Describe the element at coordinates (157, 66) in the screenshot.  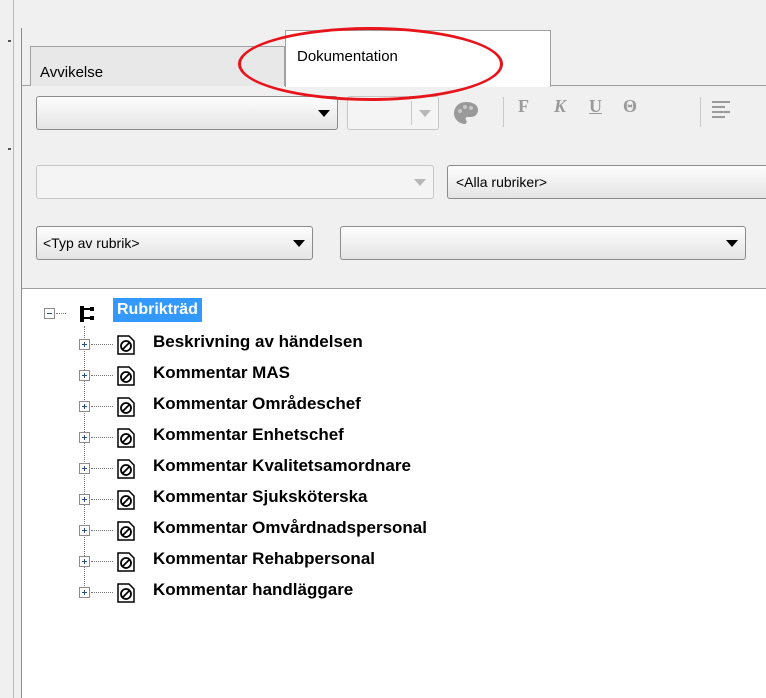
I see `tab-avvikelse: Avvikelse` at that location.